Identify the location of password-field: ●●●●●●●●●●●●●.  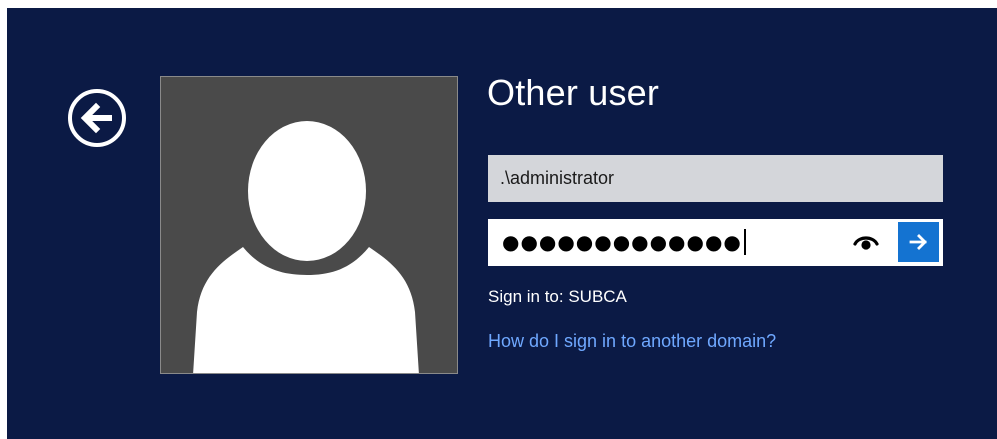
(715, 242).